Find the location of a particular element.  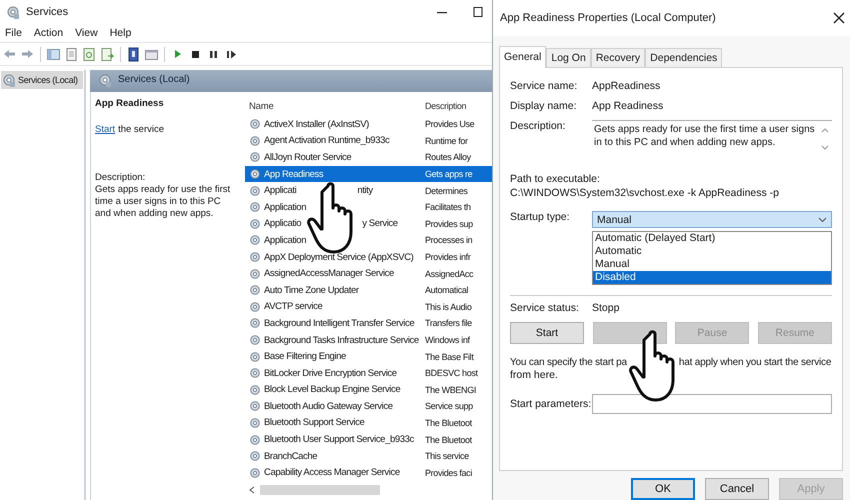

dropdown: Manual is located at coordinates (712, 219).